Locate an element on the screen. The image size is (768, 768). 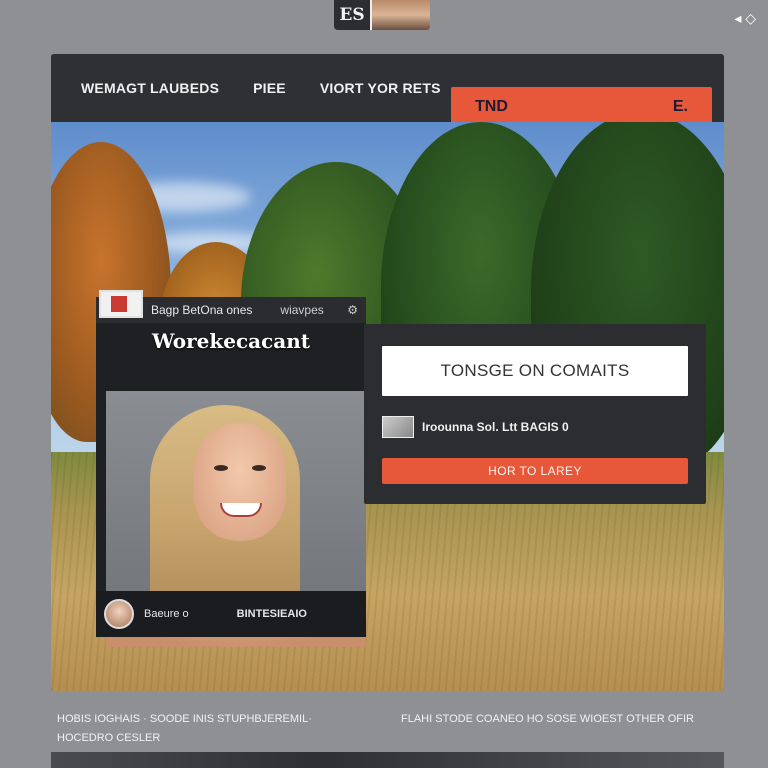
nav-cta-label: TND is located at coordinates (491, 106).